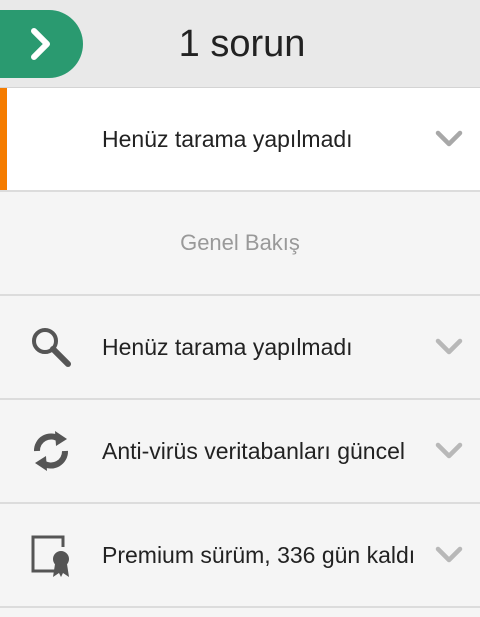 The height and width of the screenshot is (617, 480). What do you see at coordinates (51, 451) in the screenshot?
I see `refresh-icon` at bounding box center [51, 451].